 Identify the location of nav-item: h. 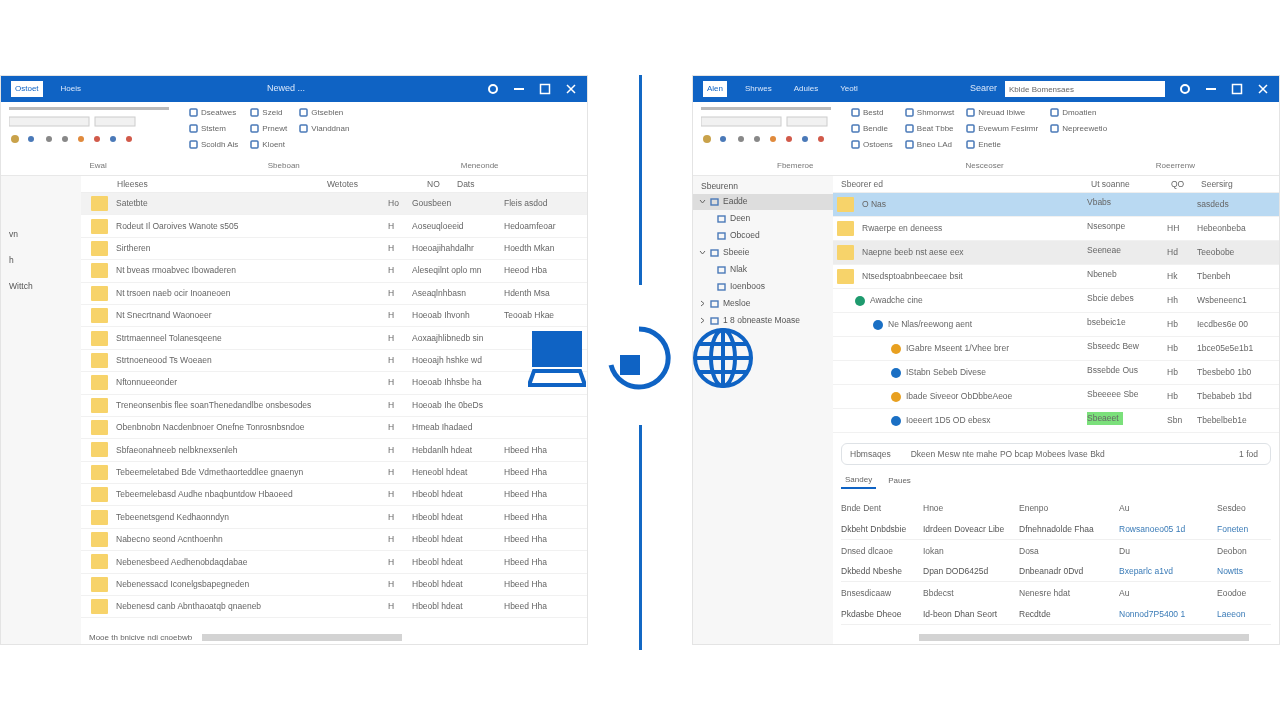
(41, 260).